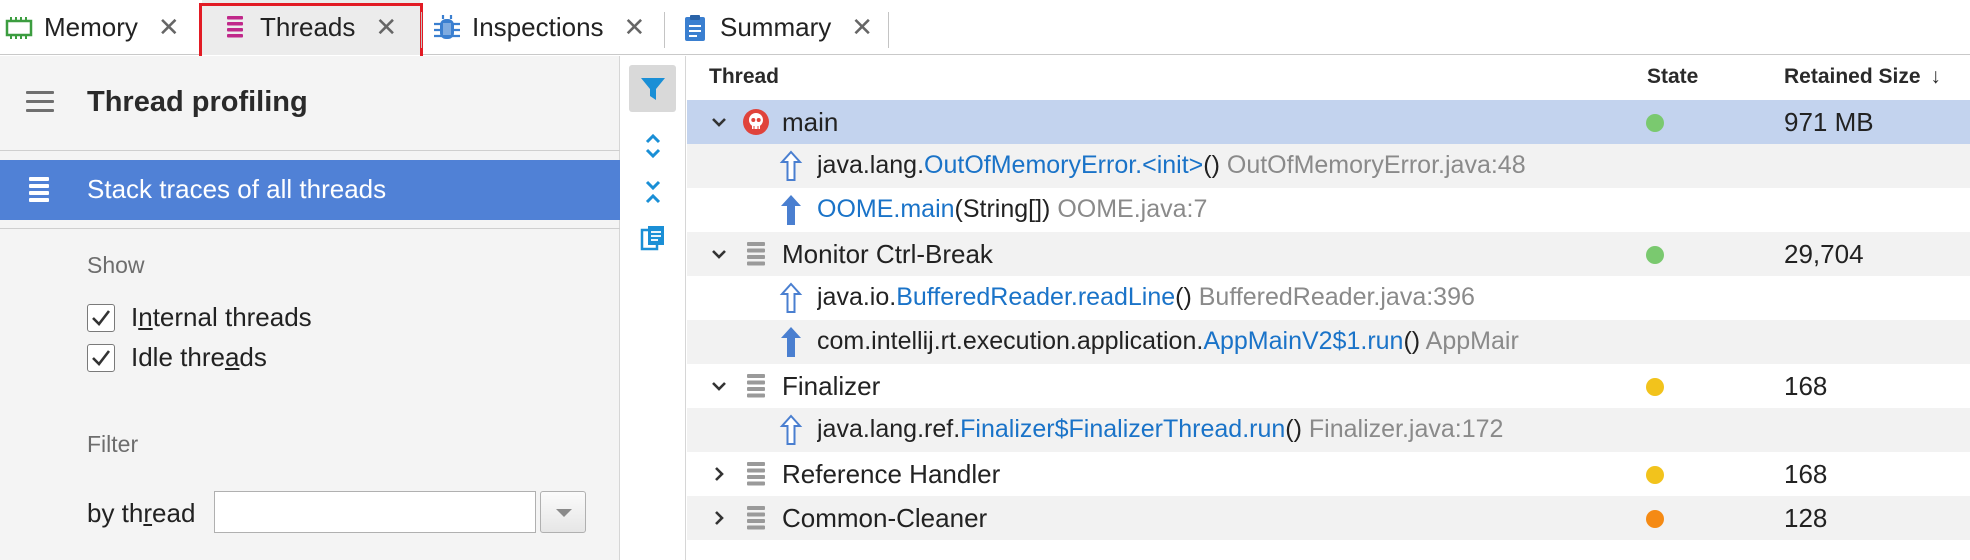 The height and width of the screenshot is (560, 1970). I want to click on retained-size: 128, so click(1806, 518).